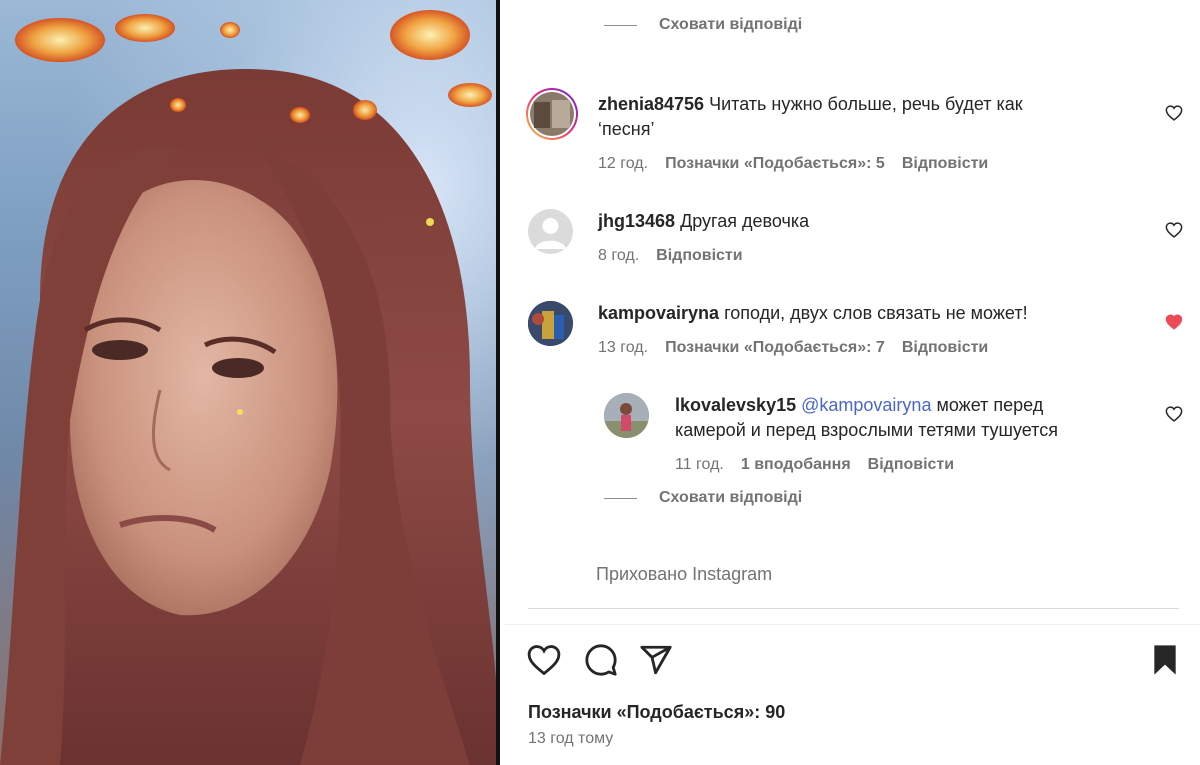 Image resolution: width=1200 pixels, height=765 pixels. I want to click on bookmark-icon, so click(1165, 660).